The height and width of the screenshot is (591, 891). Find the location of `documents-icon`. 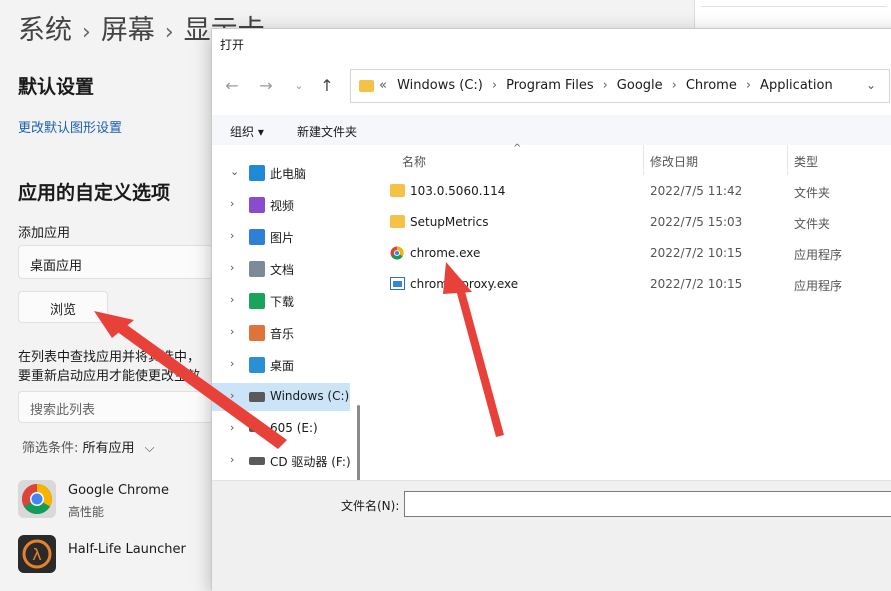

documents-icon is located at coordinates (257, 269).